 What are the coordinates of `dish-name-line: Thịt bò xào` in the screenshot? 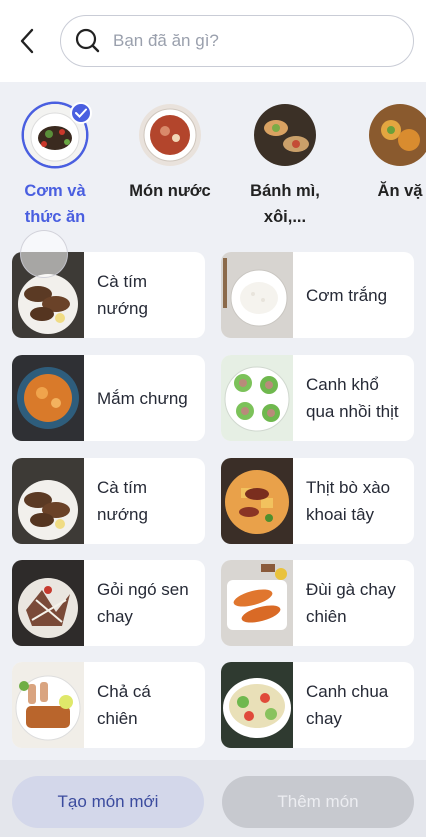 It's located at (348, 487).